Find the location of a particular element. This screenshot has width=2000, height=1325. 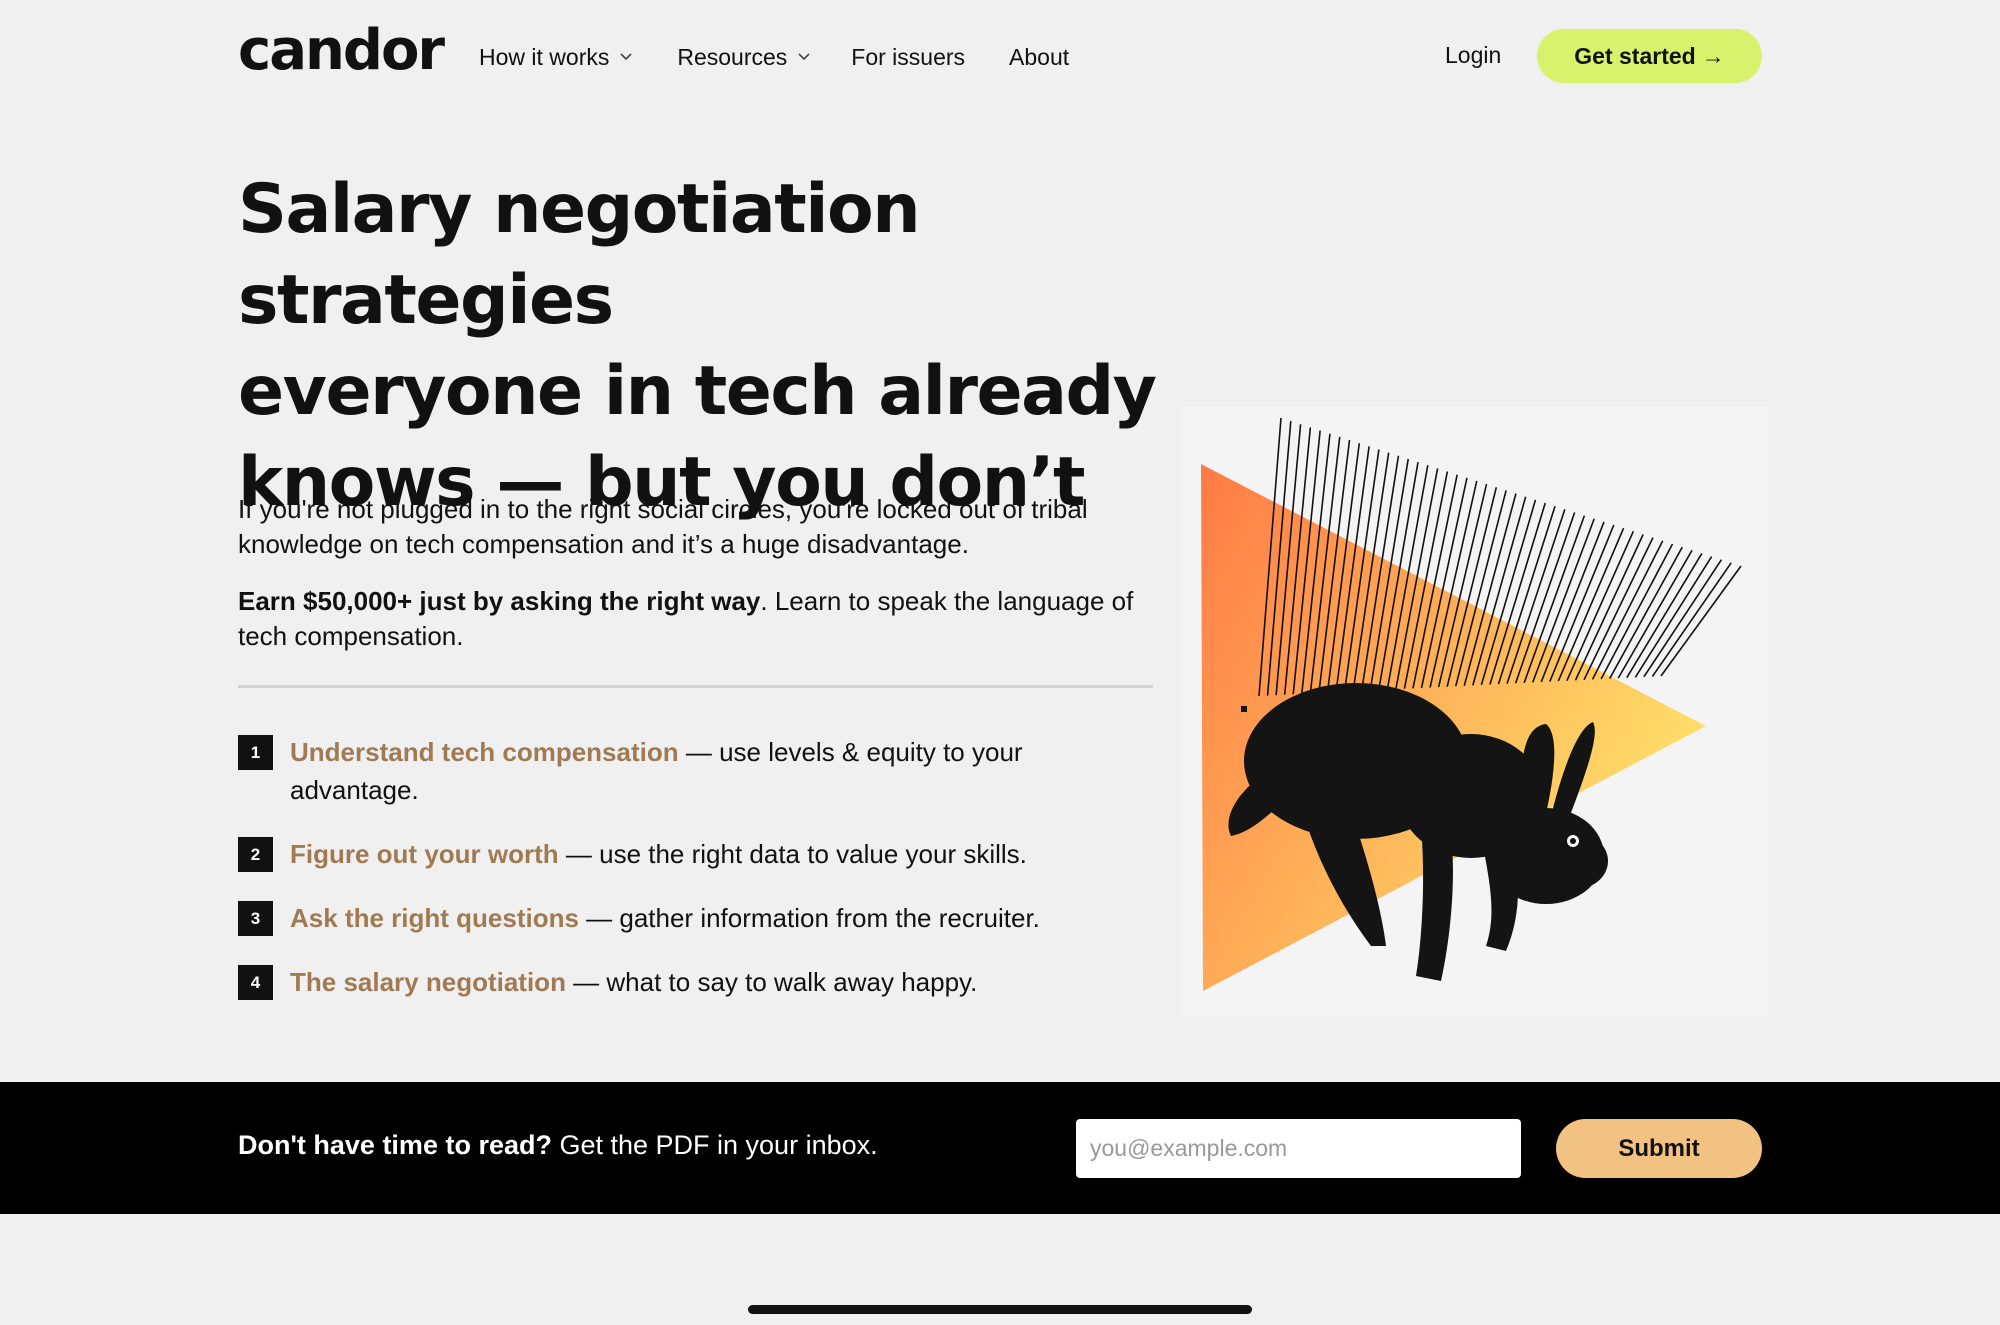

rabbit-pupil is located at coordinates (1573, 841).